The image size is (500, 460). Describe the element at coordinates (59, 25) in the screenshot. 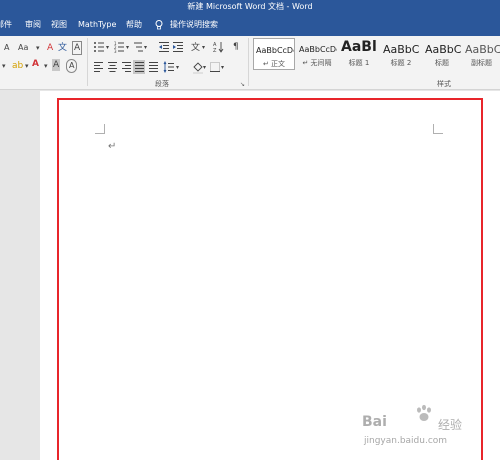

I see `tab-view: 视图` at that location.